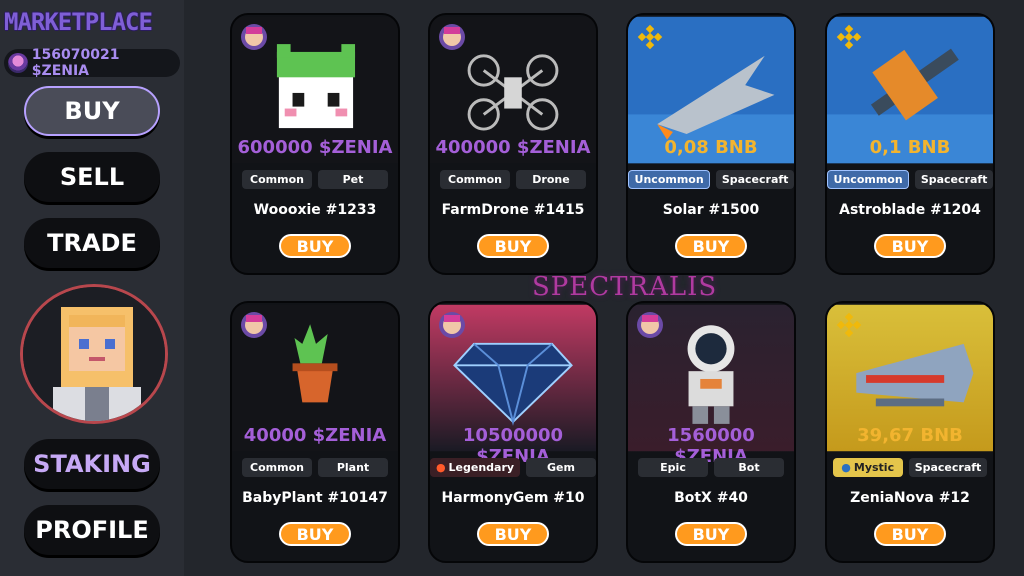 The height and width of the screenshot is (576, 1024). I want to click on rarity-tag: Epic, so click(673, 467).